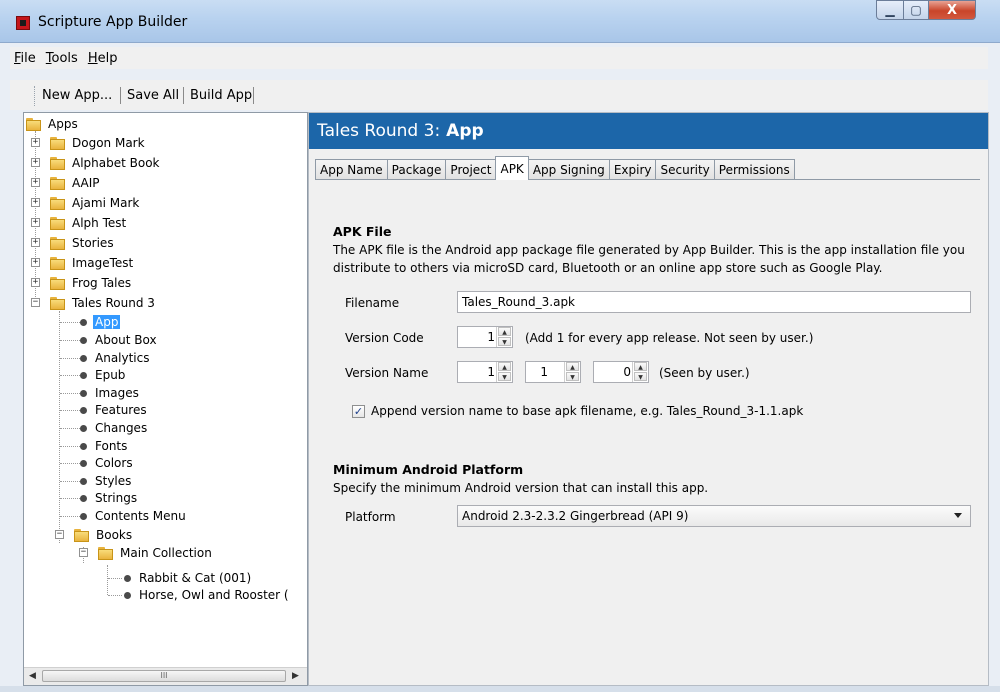 The width and height of the screenshot is (1000, 692). I want to click on append-version-checkbox: ✓, so click(358, 411).